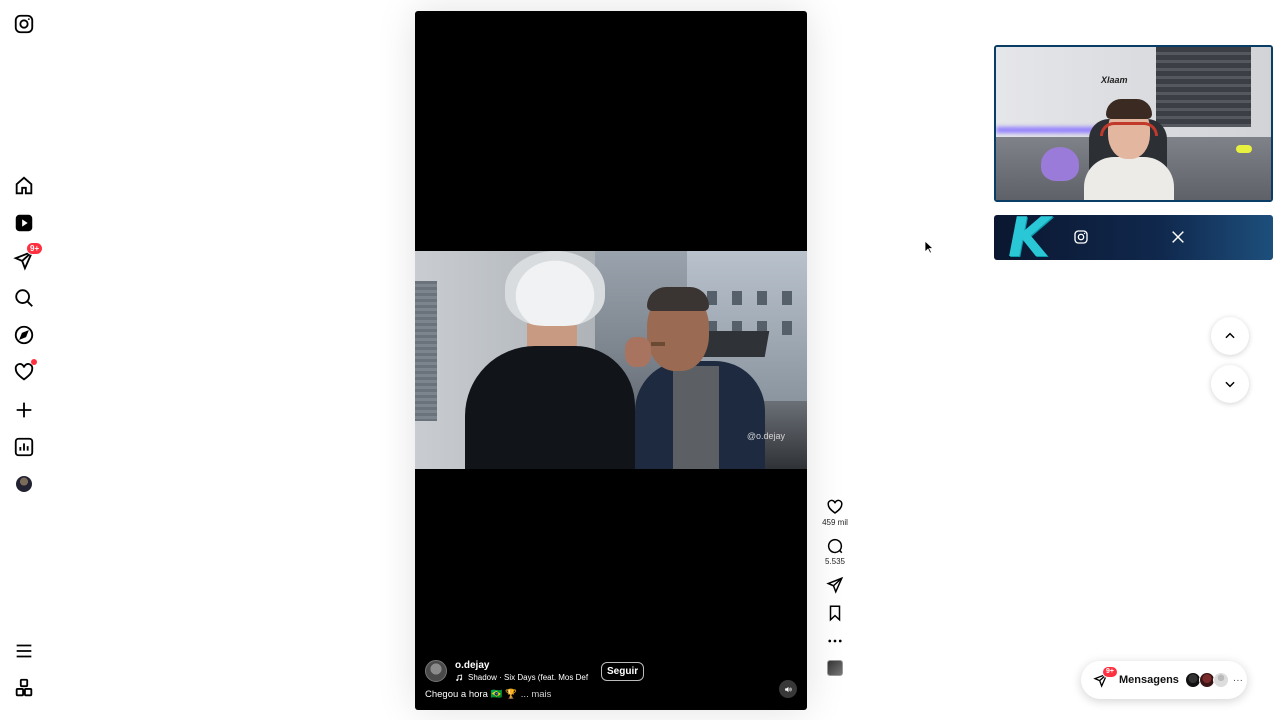 This screenshot has height=720, width=1280. I want to click on comment-icon, so click(835, 546).